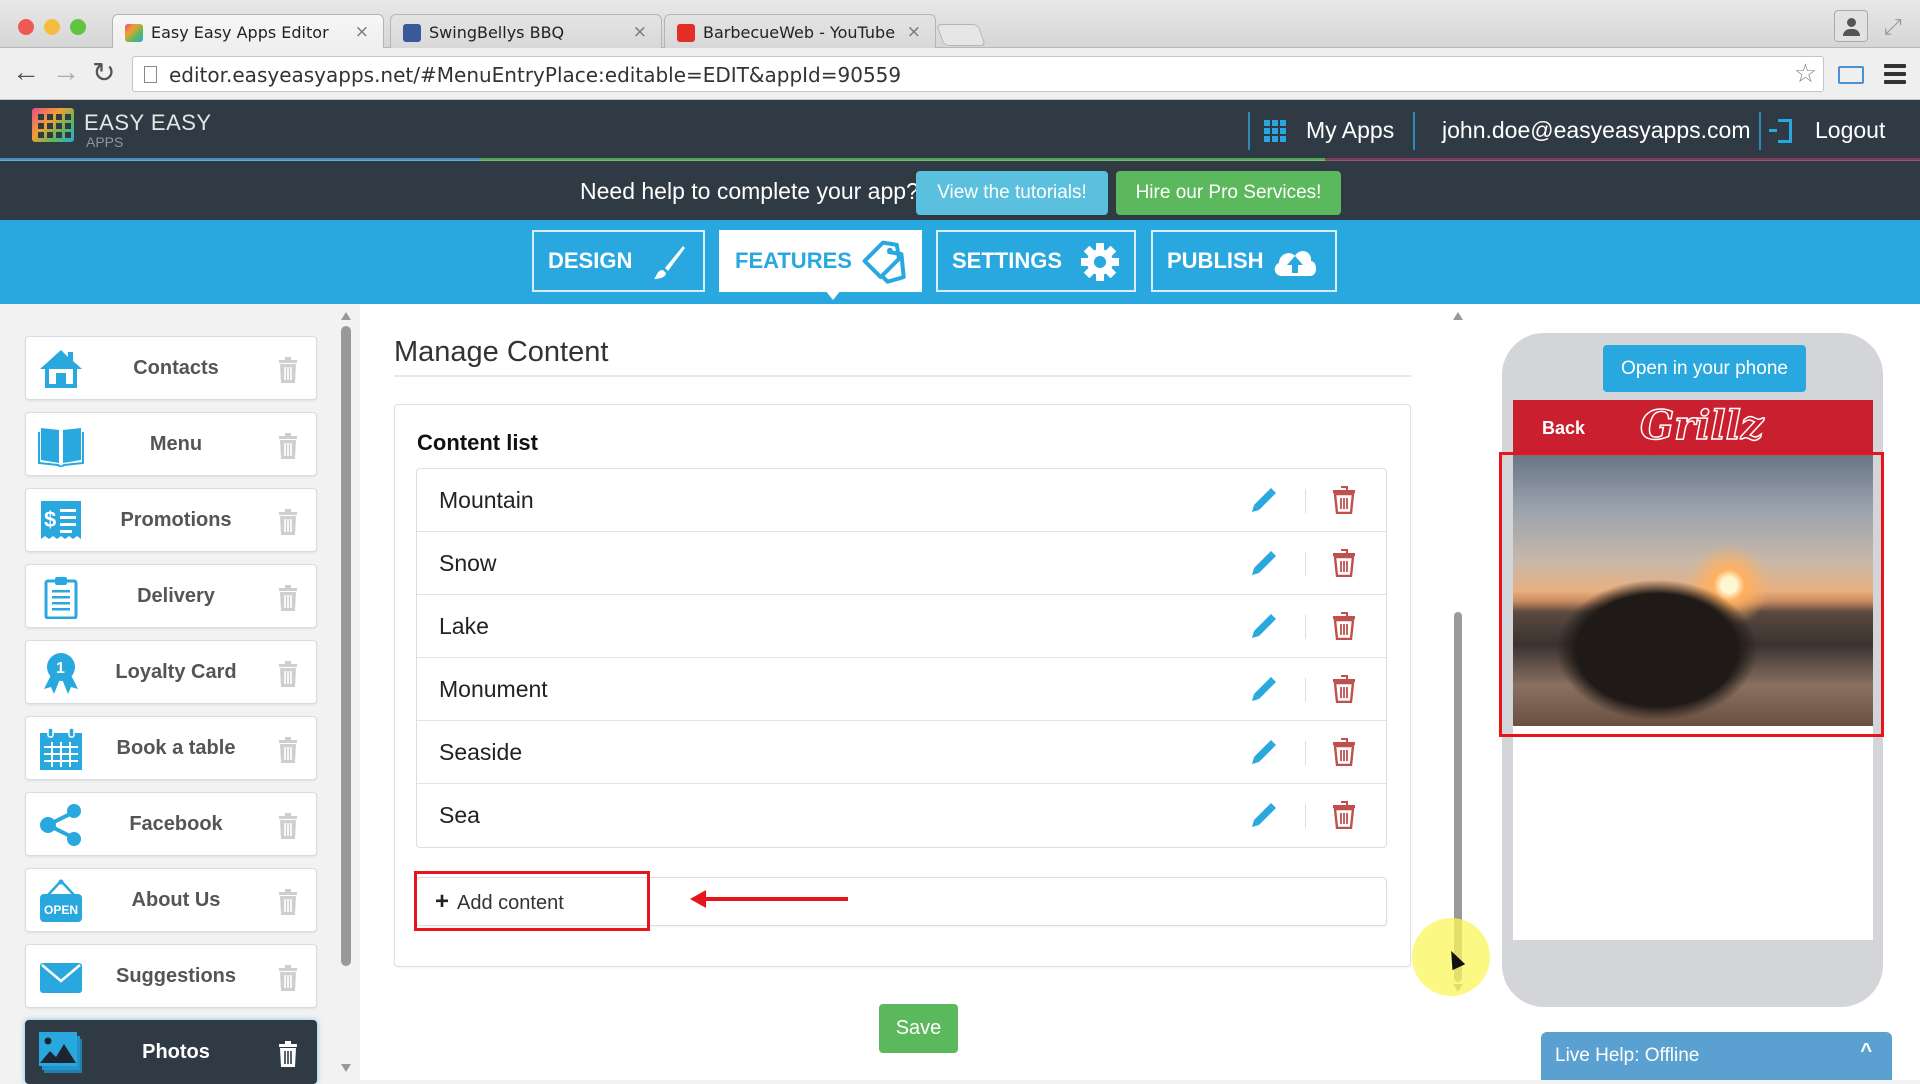  Describe the element at coordinates (901, 752) in the screenshot. I see `content-list-item: Seaside` at that location.